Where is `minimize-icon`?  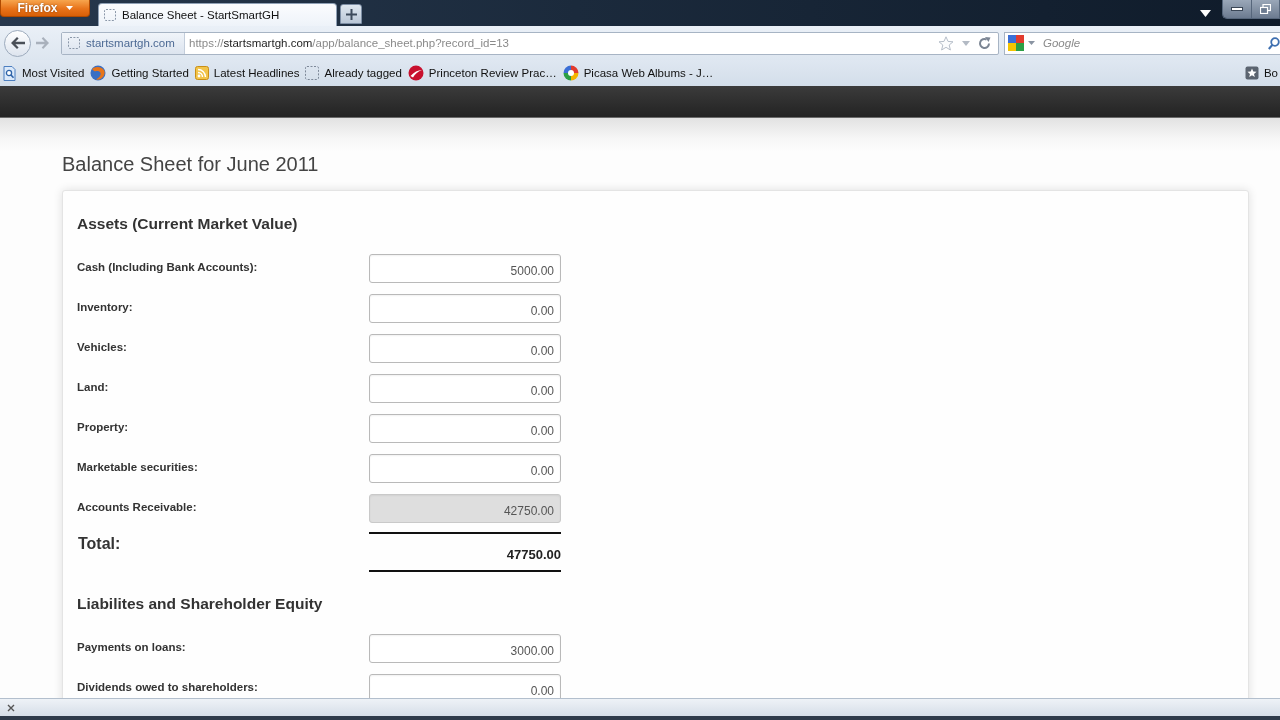
minimize-icon is located at coordinates (1236, 9).